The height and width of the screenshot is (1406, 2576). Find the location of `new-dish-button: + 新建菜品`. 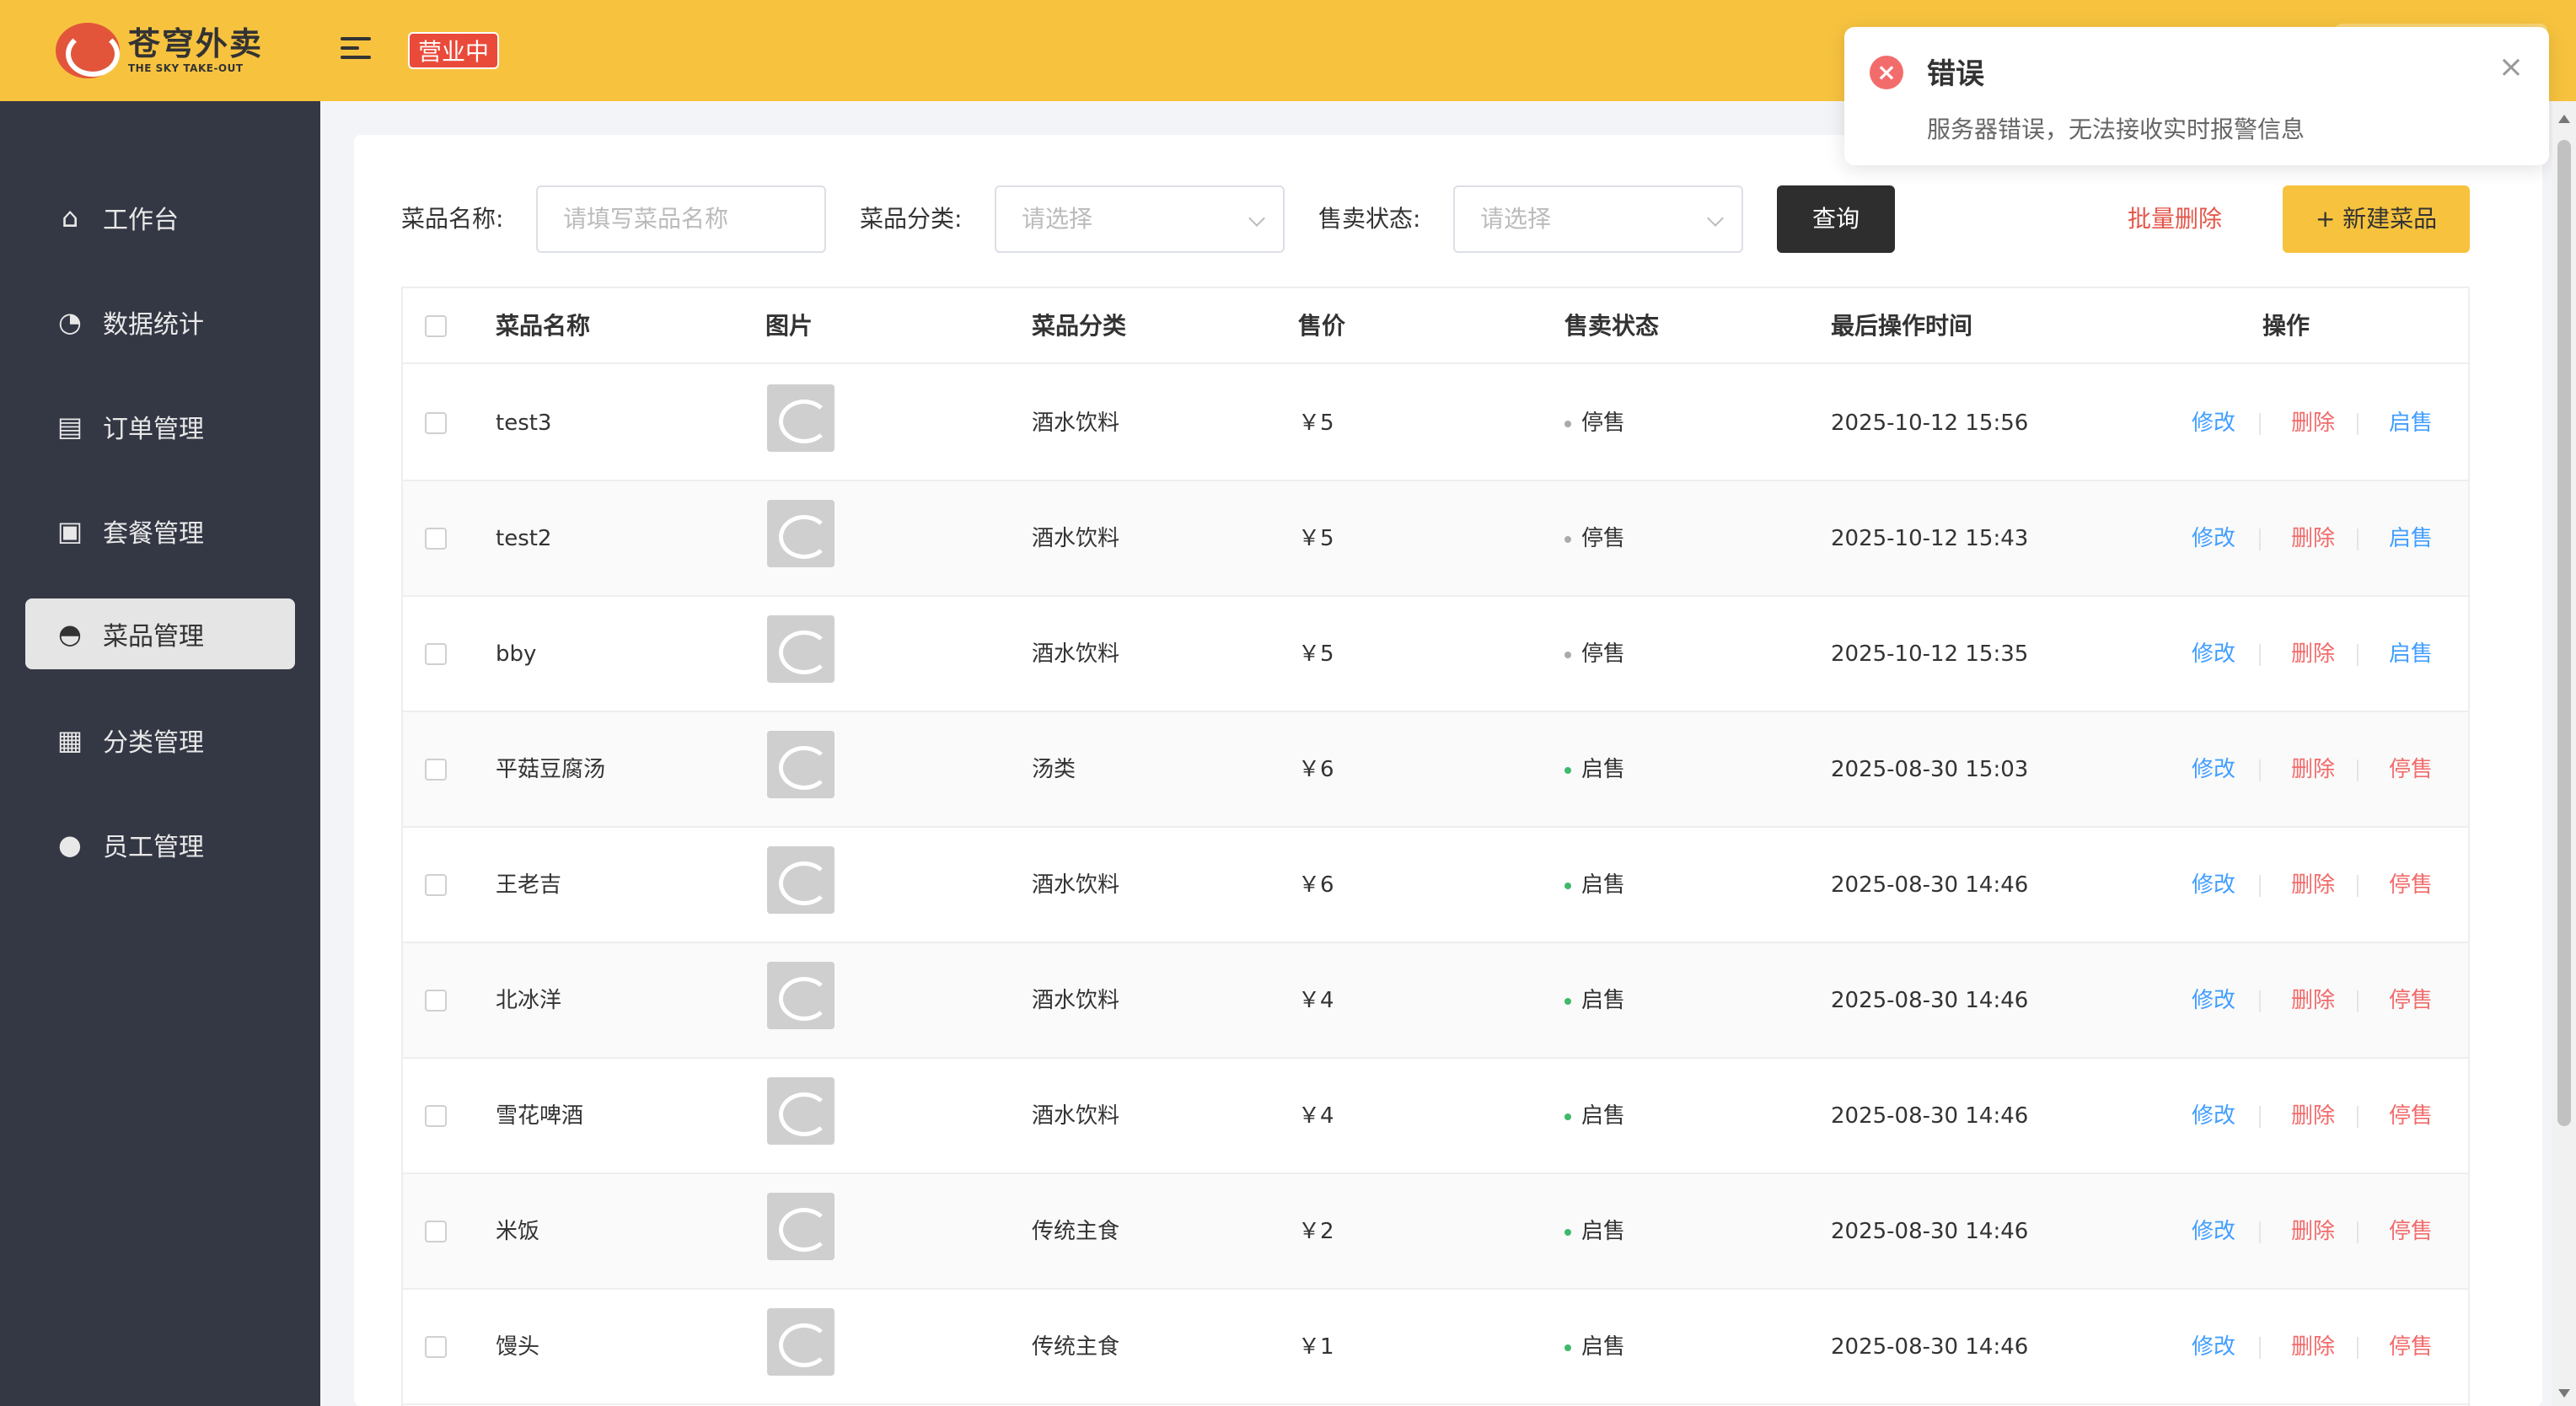

new-dish-button: + 新建菜品 is located at coordinates (2376, 219).